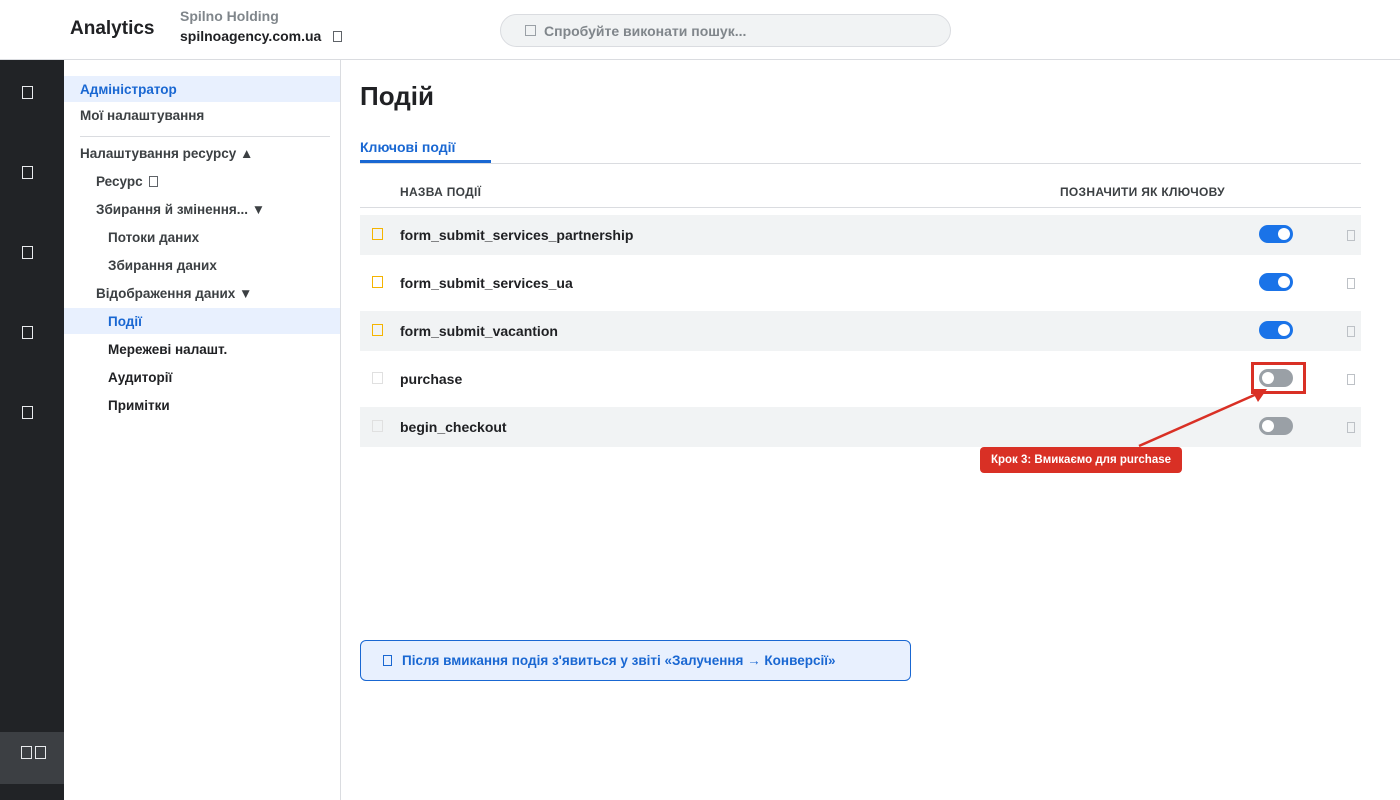 This screenshot has height=800, width=1400. Describe the element at coordinates (26, 752) in the screenshot. I see `admin-gear-icon` at that location.